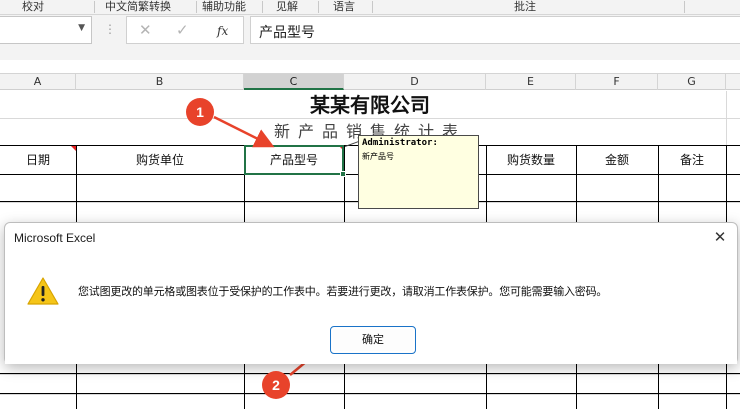 The height and width of the screenshot is (409, 740). I want to click on ok-button: 确定, so click(373, 340).